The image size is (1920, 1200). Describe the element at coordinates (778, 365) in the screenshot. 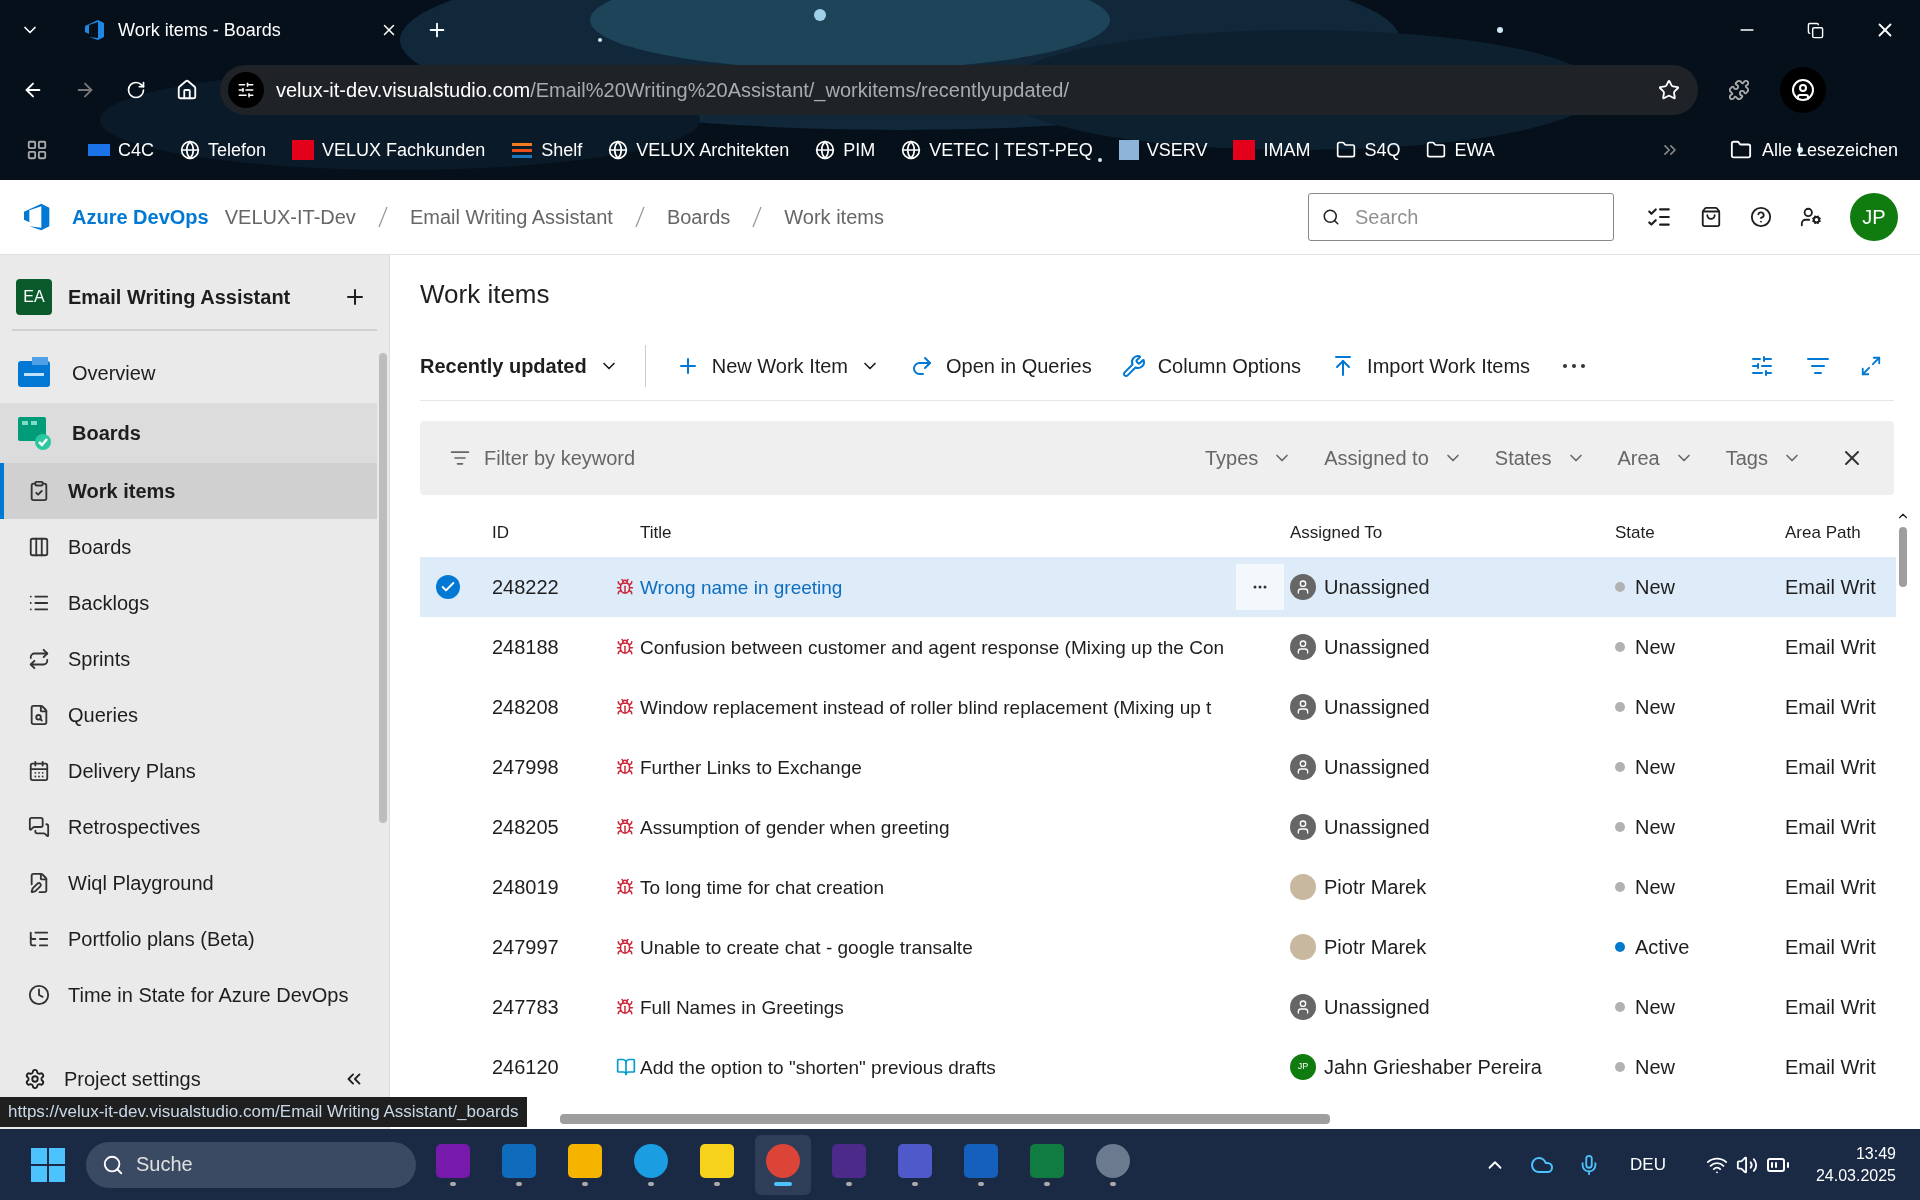

I see `toolbar-button: New Work Item` at that location.